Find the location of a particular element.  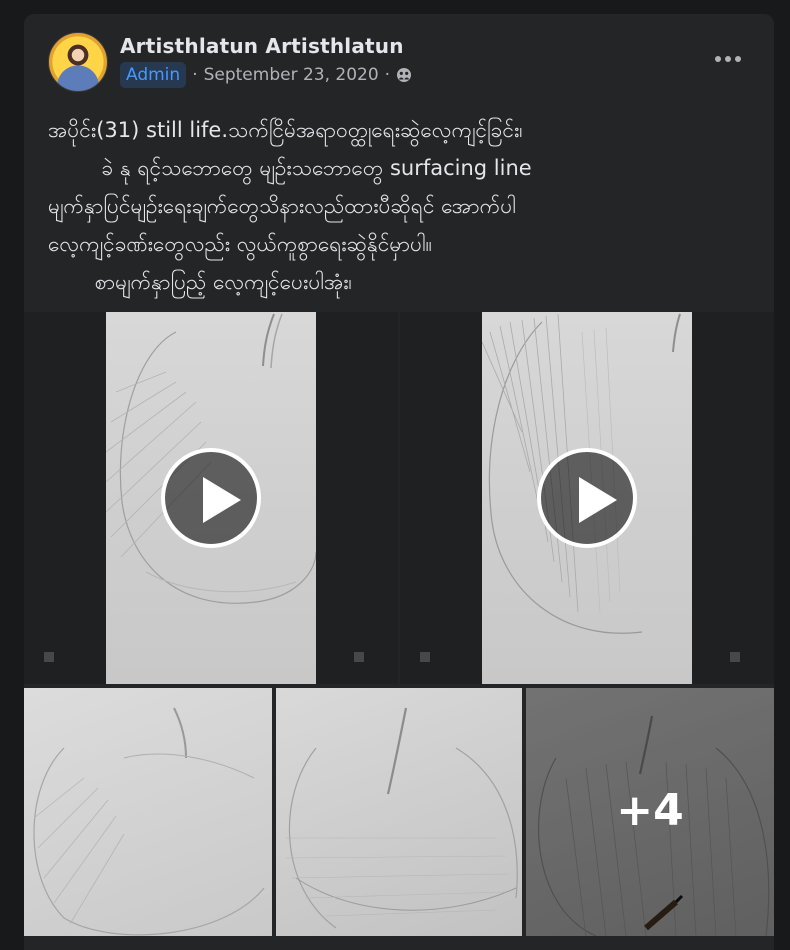

author-name: Artisthlatun Artisthlatun is located at coordinates (262, 46).